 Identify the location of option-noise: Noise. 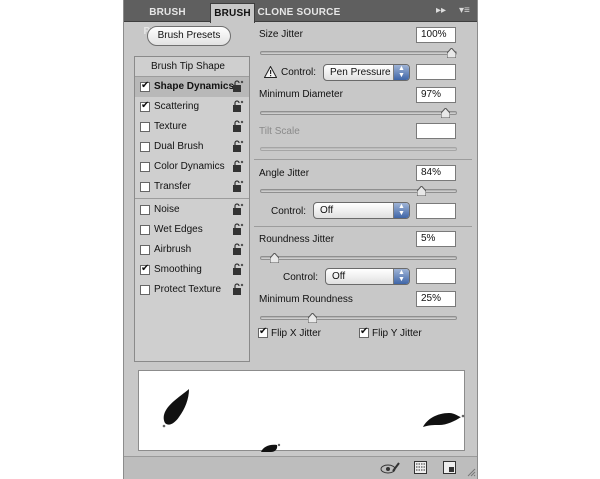
(192, 210).